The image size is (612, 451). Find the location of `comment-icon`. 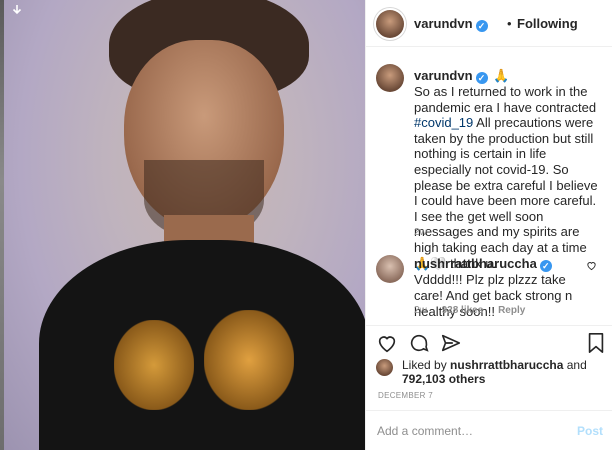

comment-icon is located at coordinates (419, 345).